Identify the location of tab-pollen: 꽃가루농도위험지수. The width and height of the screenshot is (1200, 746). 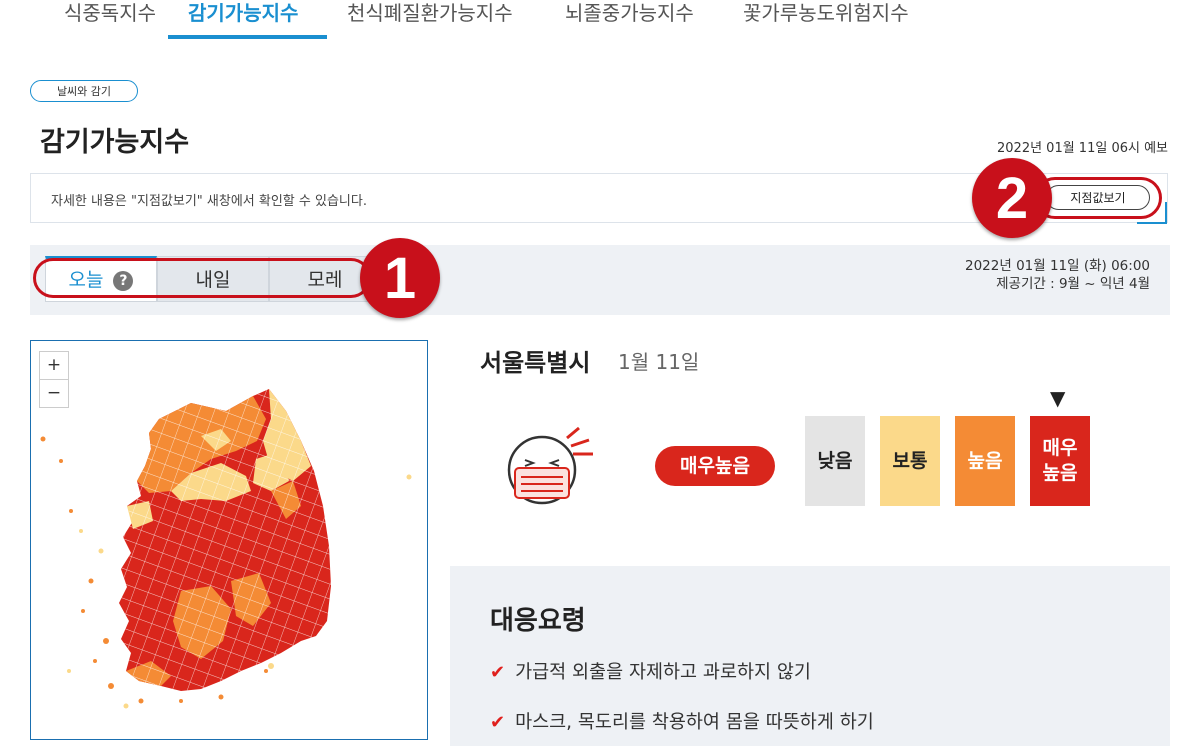
(826, 13).